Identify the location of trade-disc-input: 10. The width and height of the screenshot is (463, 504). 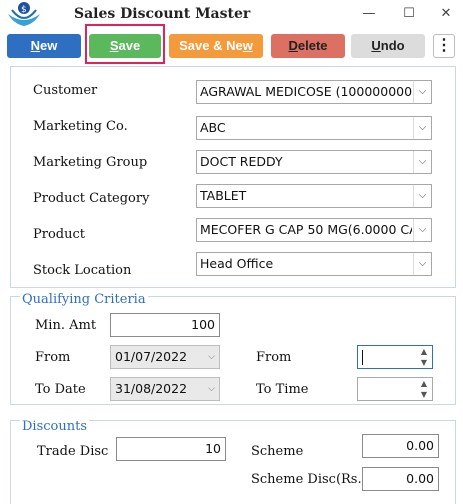
(171, 449).